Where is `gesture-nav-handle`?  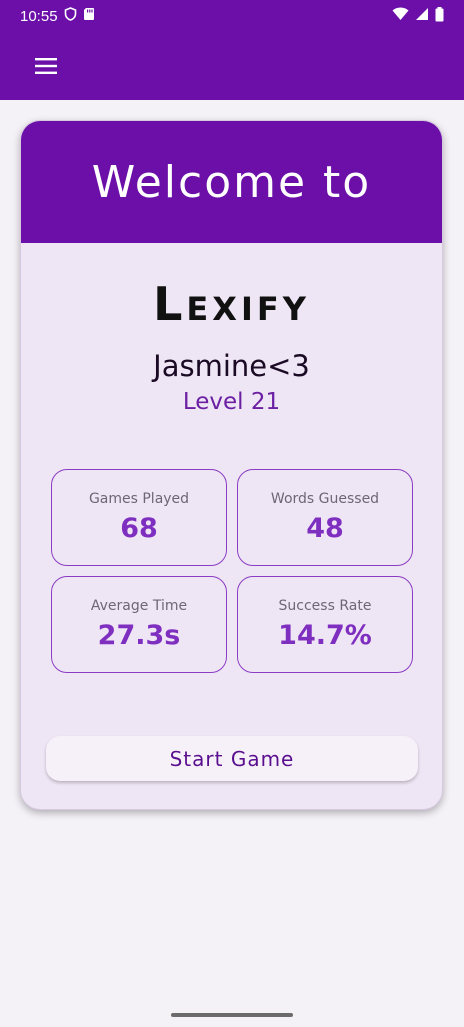 gesture-nav-handle is located at coordinates (232, 1015).